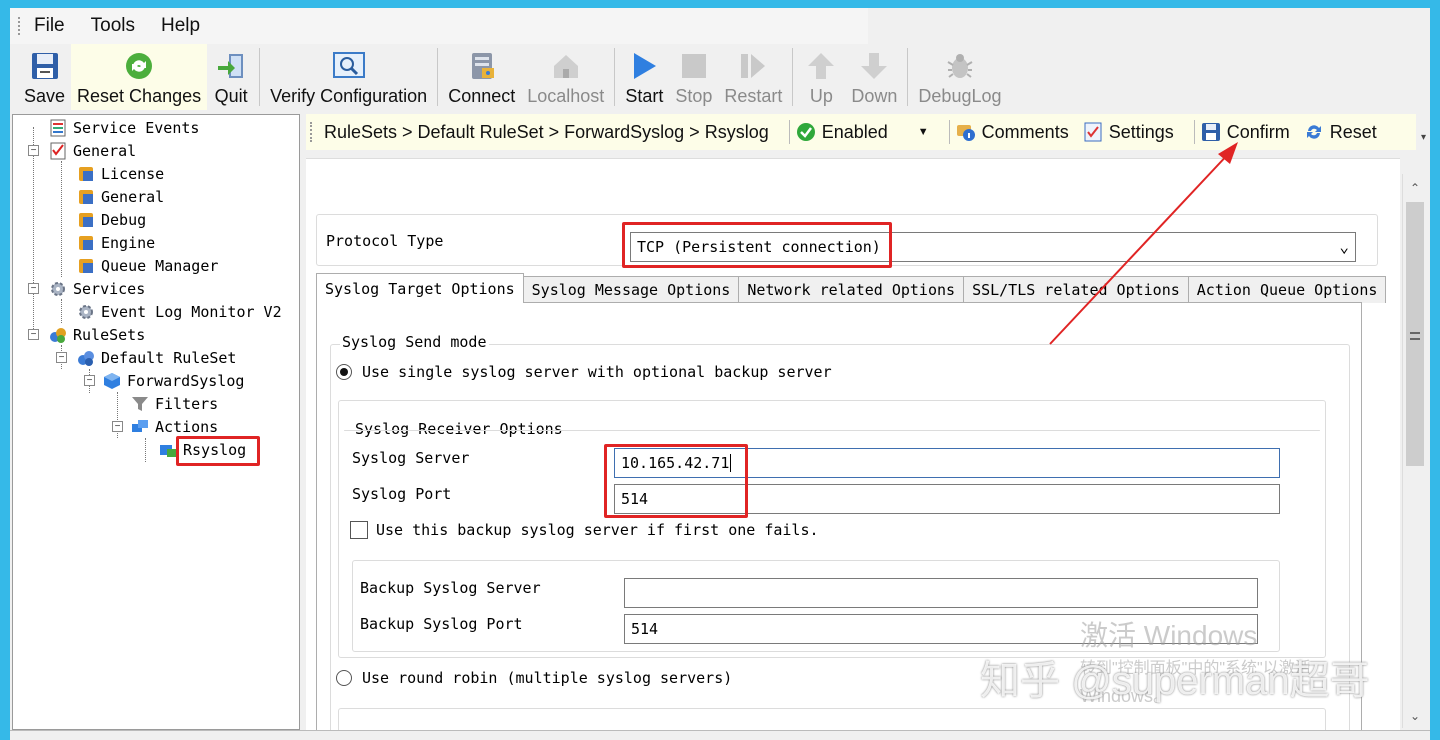  I want to click on start-label: Start, so click(644, 96).